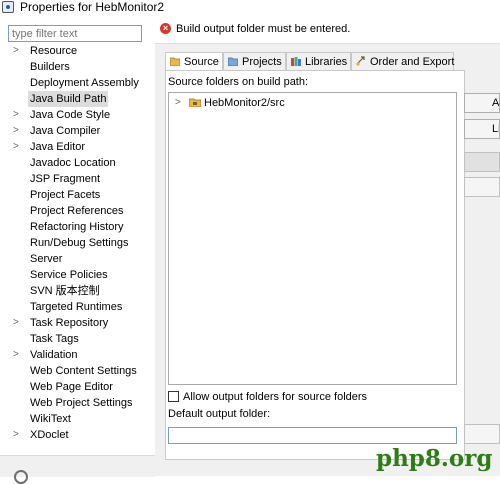  I want to click on tree-item-javadoc-location: Javadoc Location, so click(77, 163).